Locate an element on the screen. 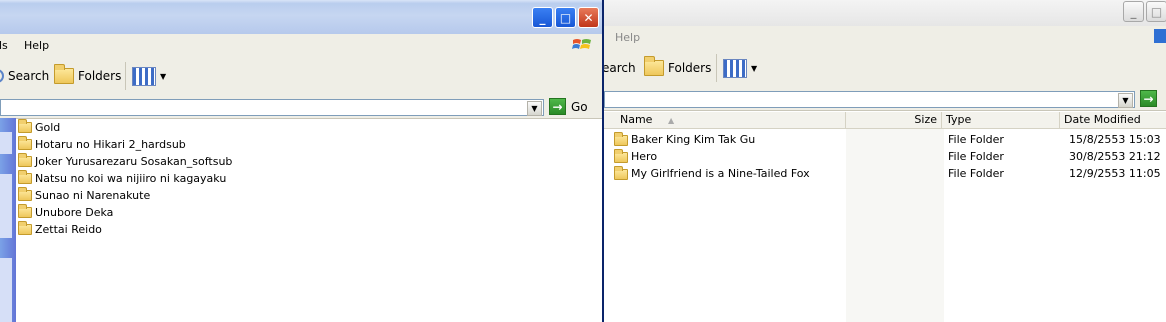 This screenshot has width=1166, height=322. list-item: Unubore Deka is located at coordinates (125, 212).